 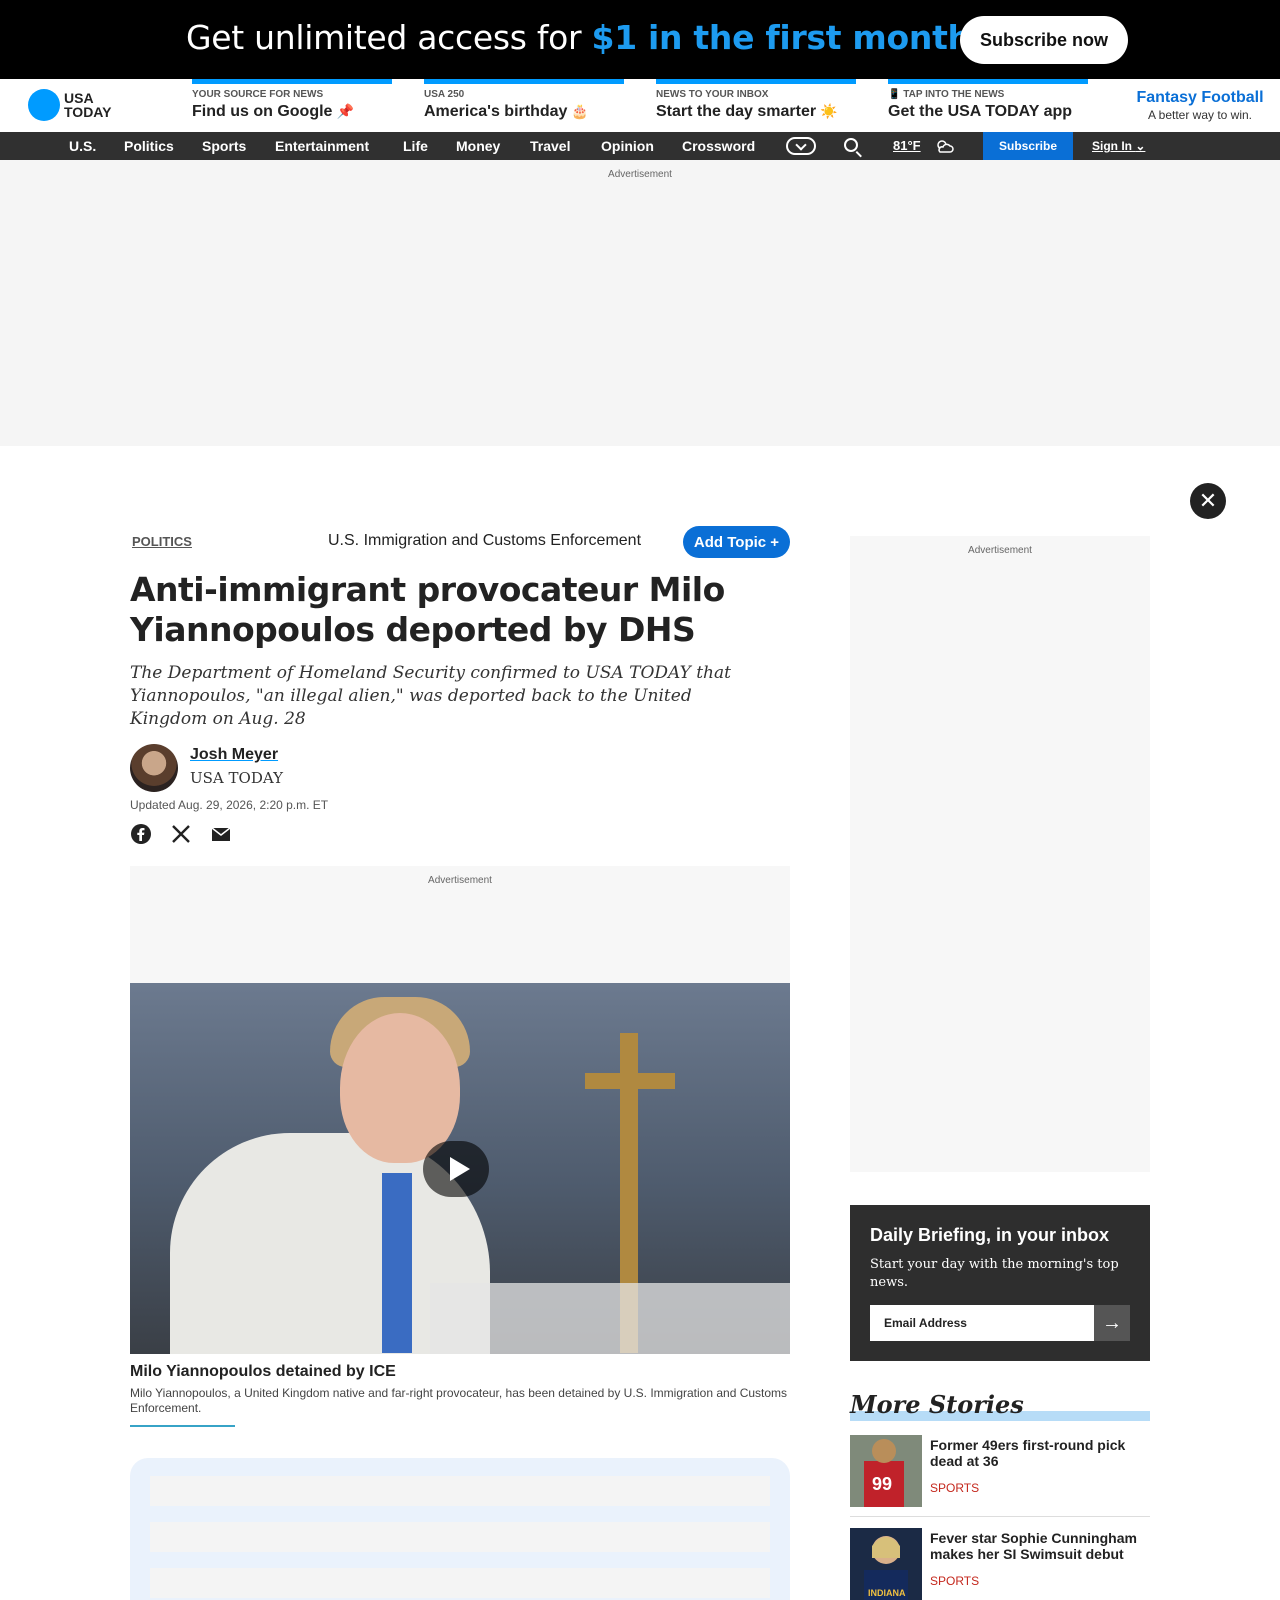 What do you see at coordinates (229, 805) in the screenshot?
I see `updated-timestamp: Updated Aug. 29, 2026, 2:20 p.m. ET` at bounding box center [229, 805].